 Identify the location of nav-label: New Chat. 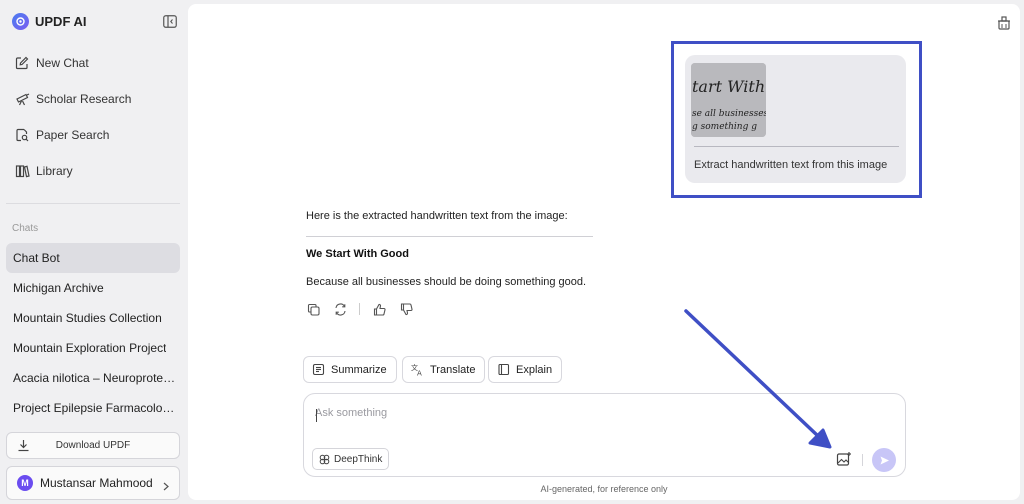
(62, 63).